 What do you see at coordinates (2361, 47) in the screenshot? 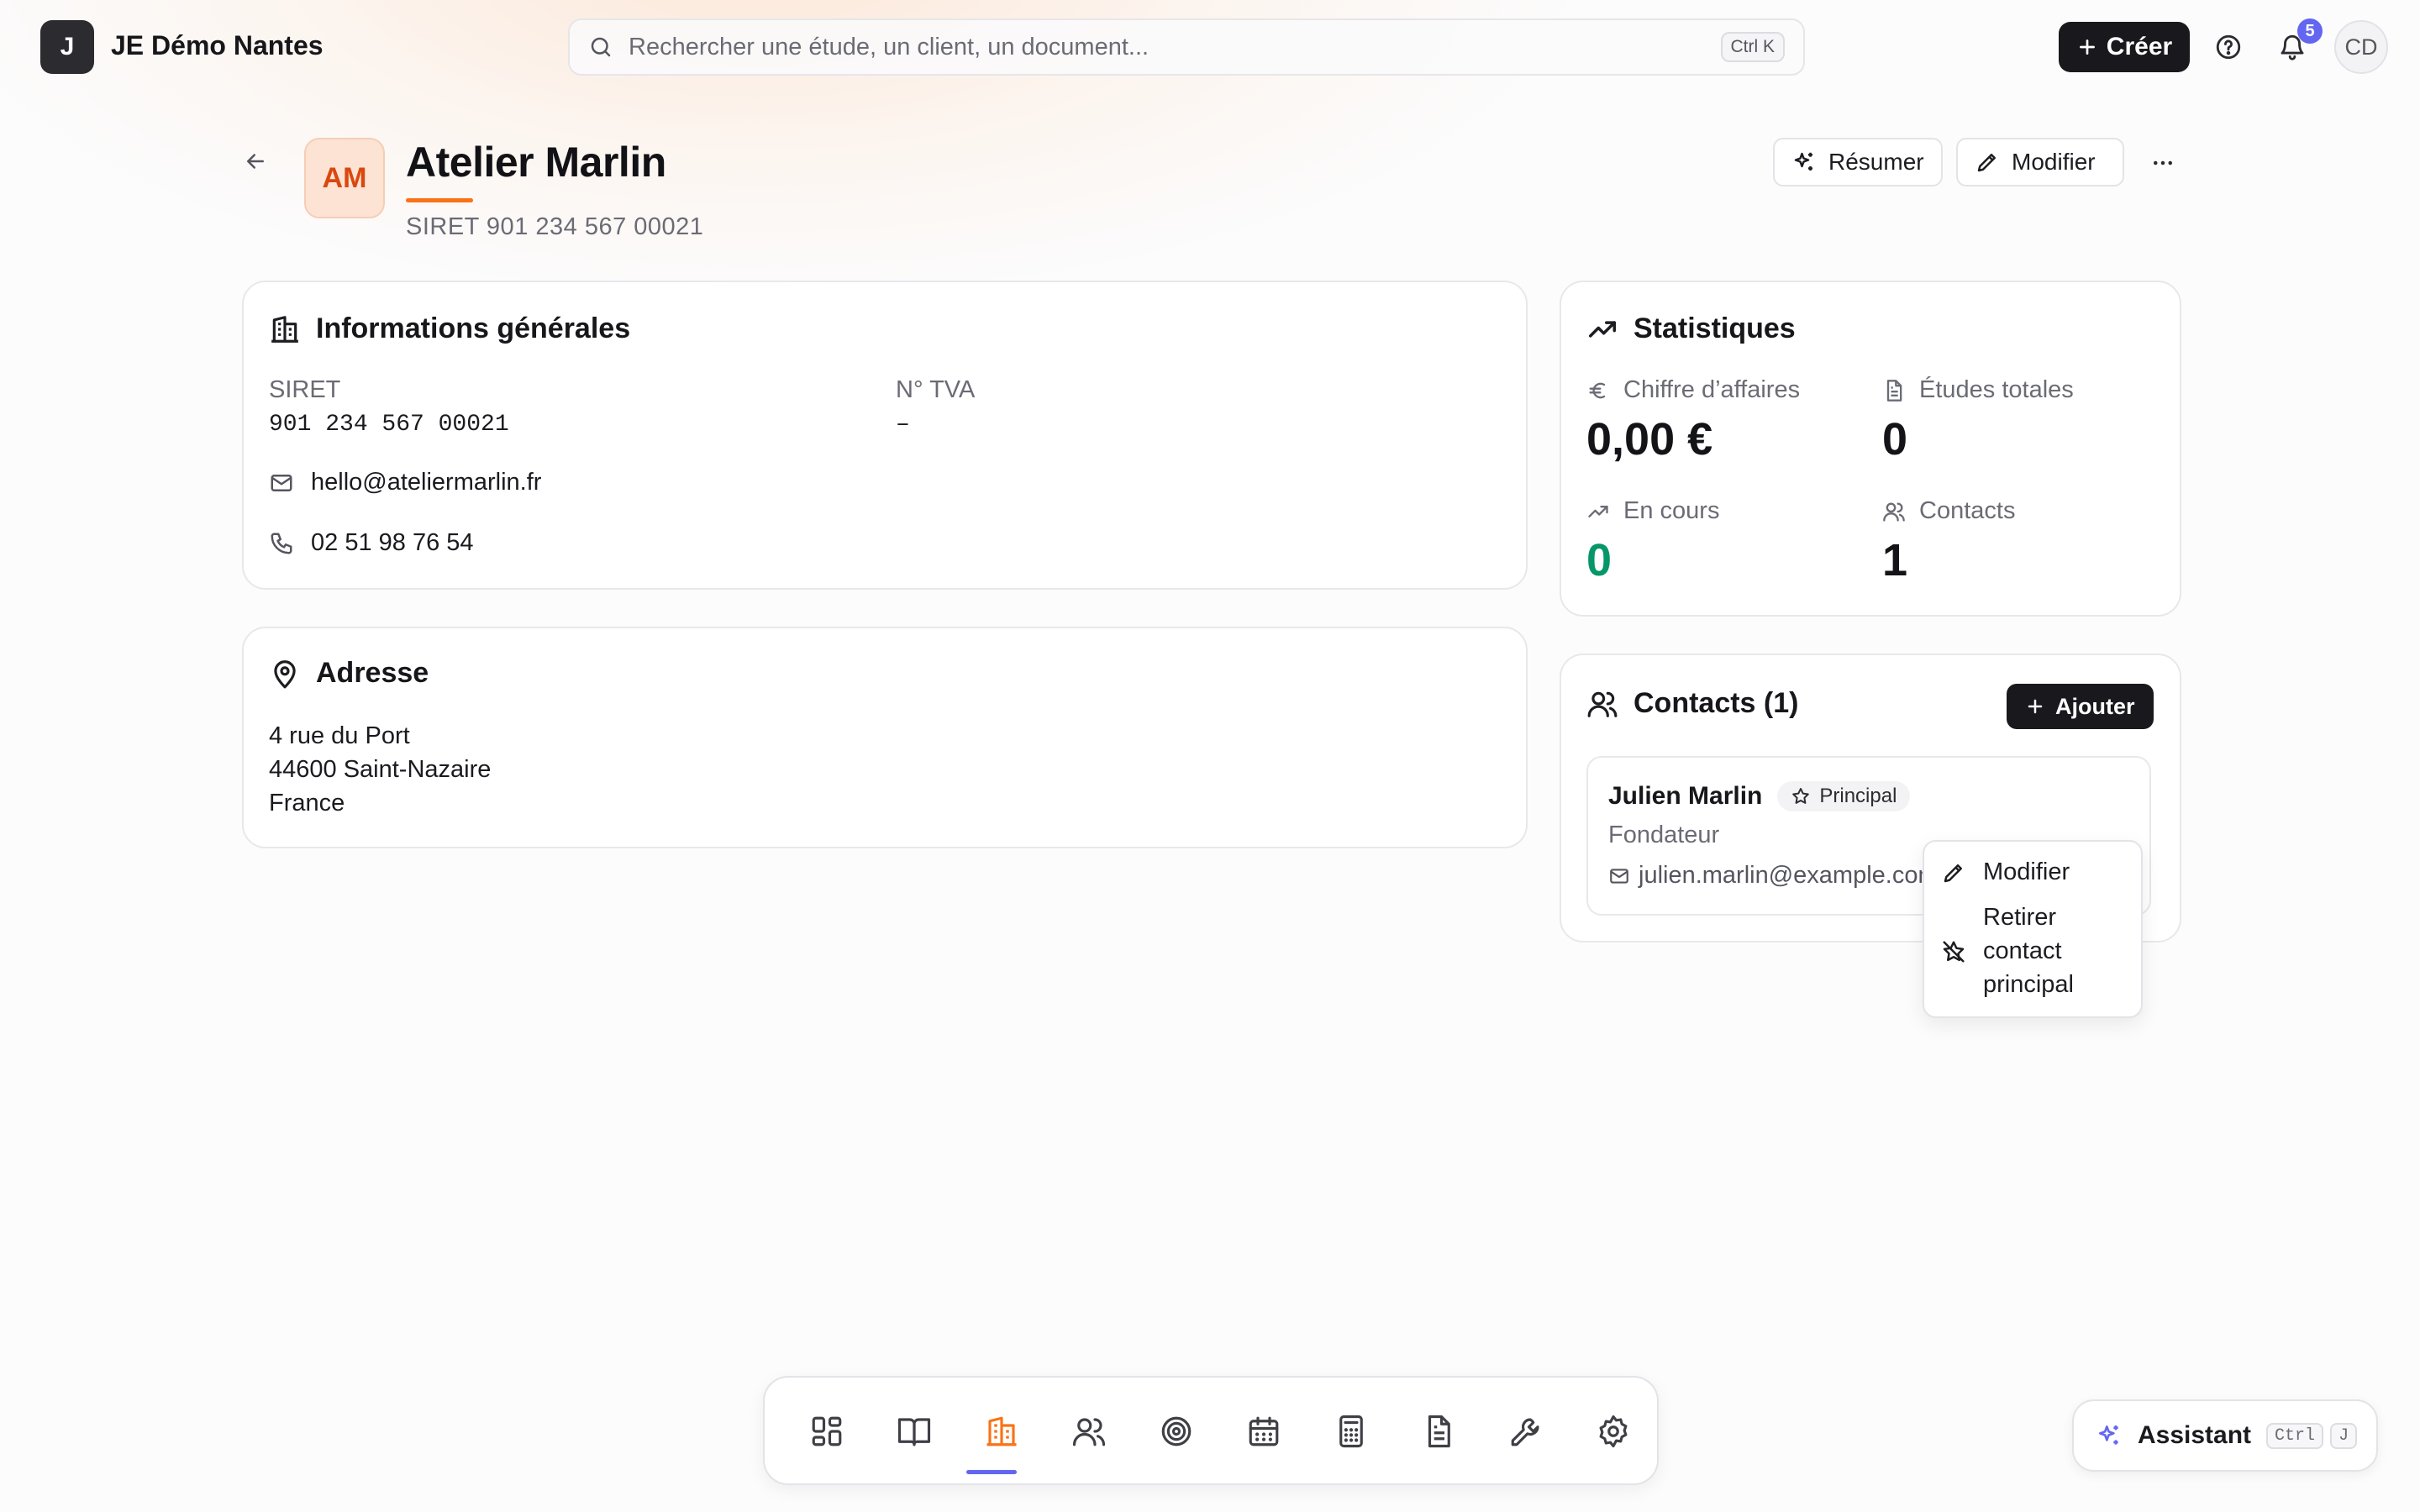
I see `user-avatar: CD` at bounding box center [2361, 47].